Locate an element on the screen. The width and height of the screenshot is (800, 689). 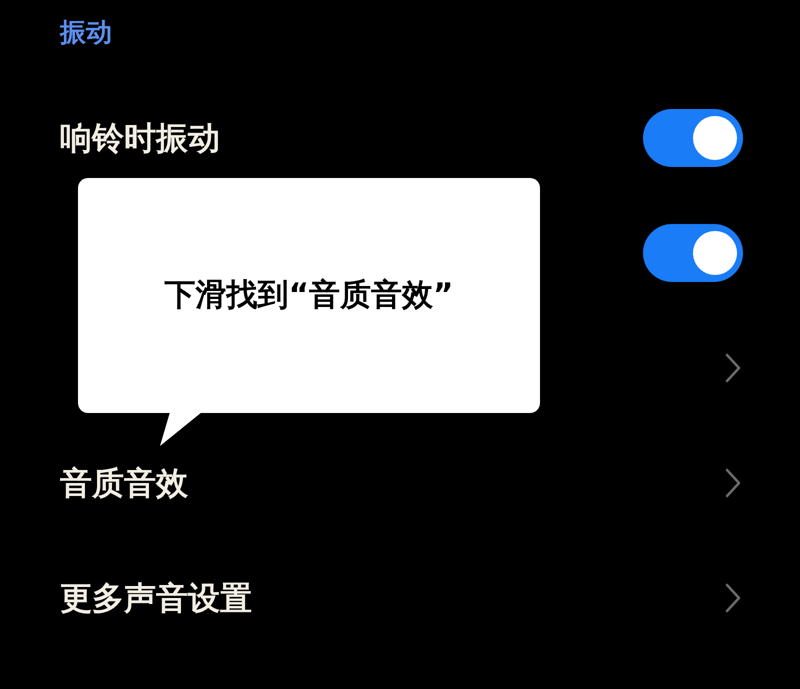
setting-label: 更多声音设置 is located at coordinates (156, 598).